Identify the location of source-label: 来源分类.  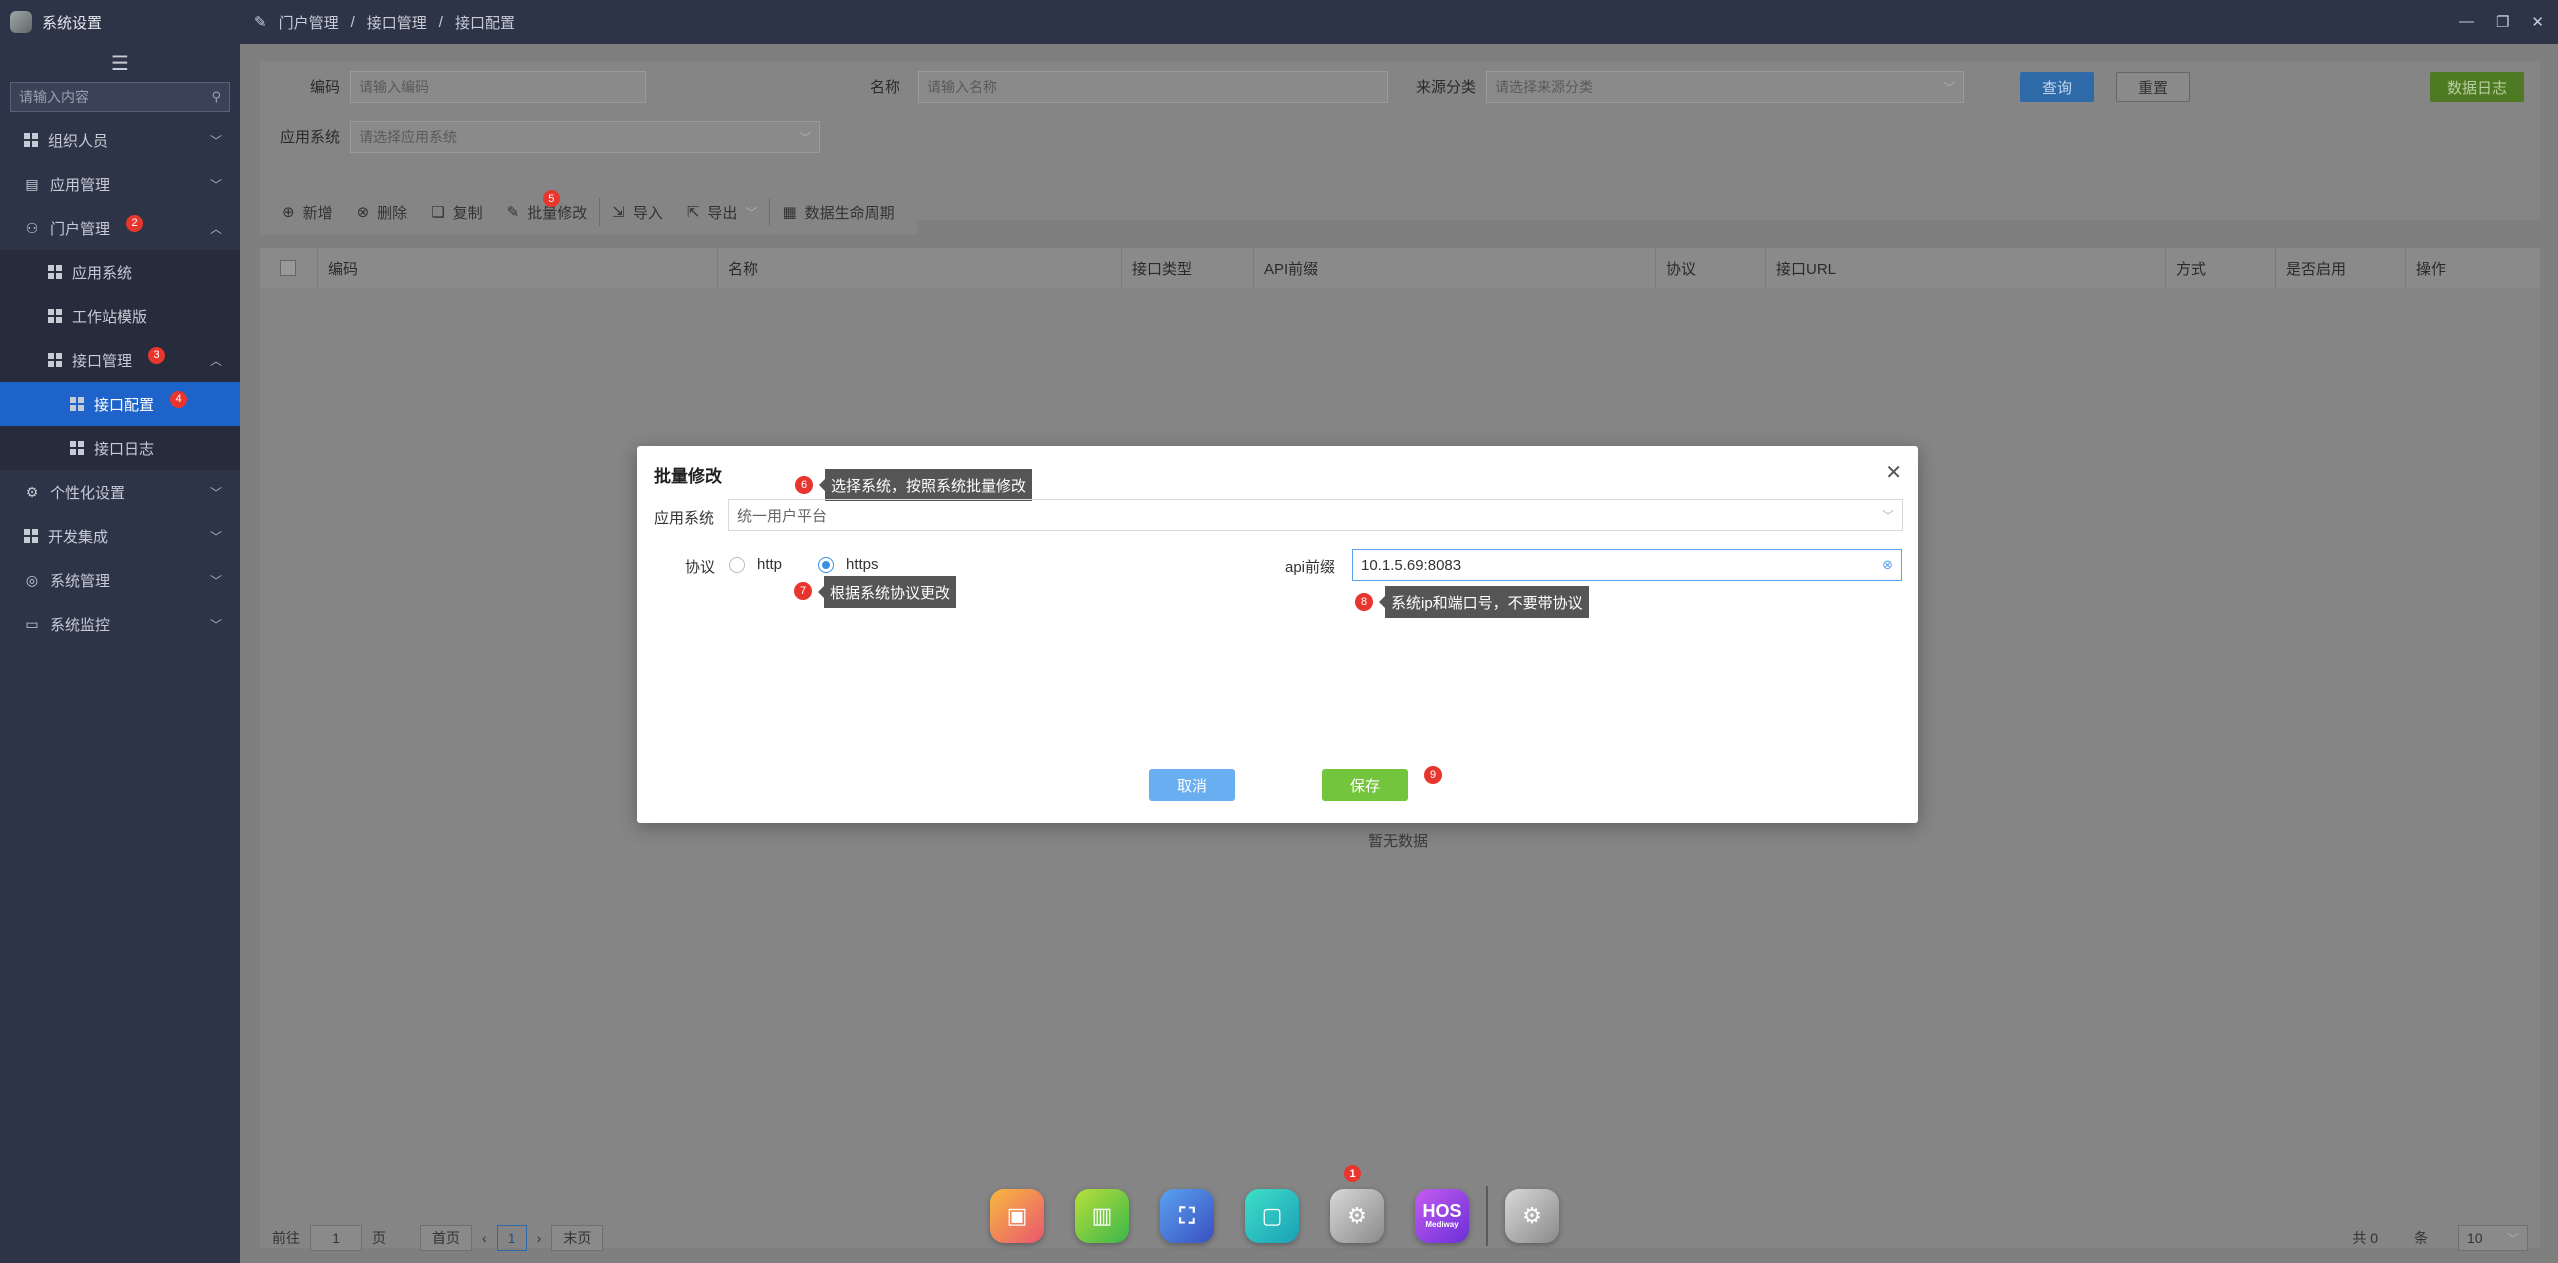
(1445, 87).